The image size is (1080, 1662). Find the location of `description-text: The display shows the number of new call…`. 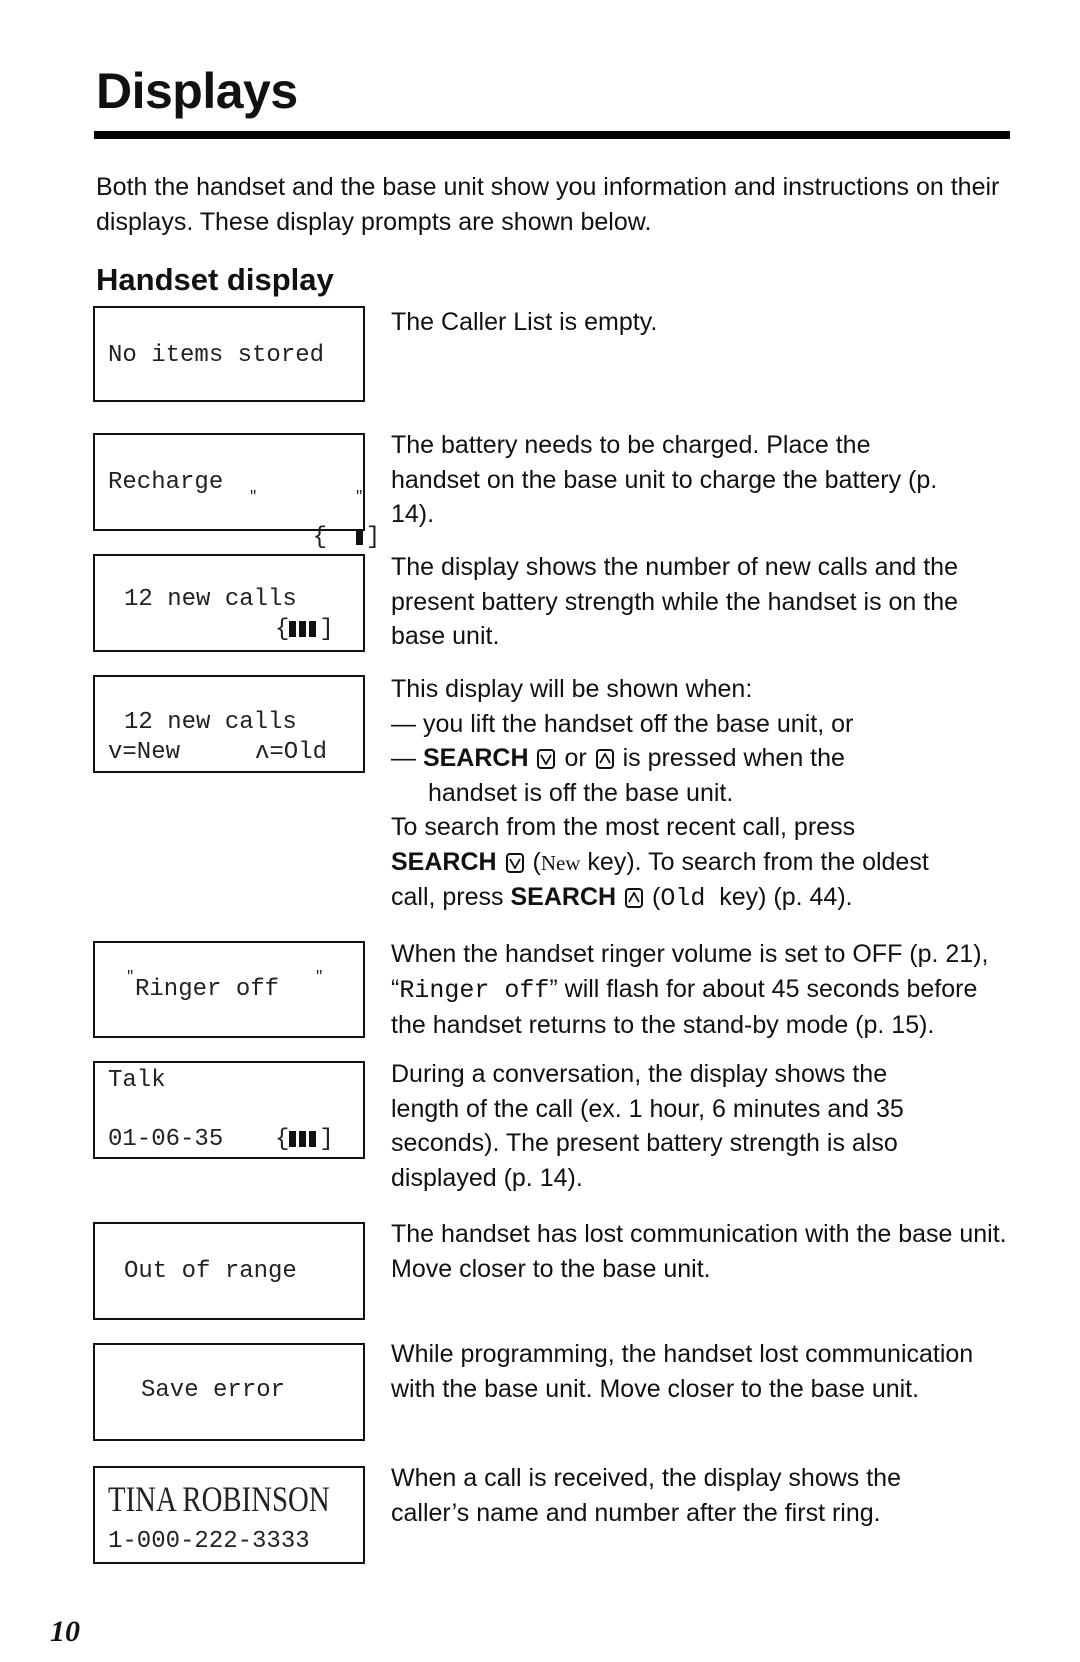

description-text: The display shows the number of new call… is located at coordinates (675, 601).